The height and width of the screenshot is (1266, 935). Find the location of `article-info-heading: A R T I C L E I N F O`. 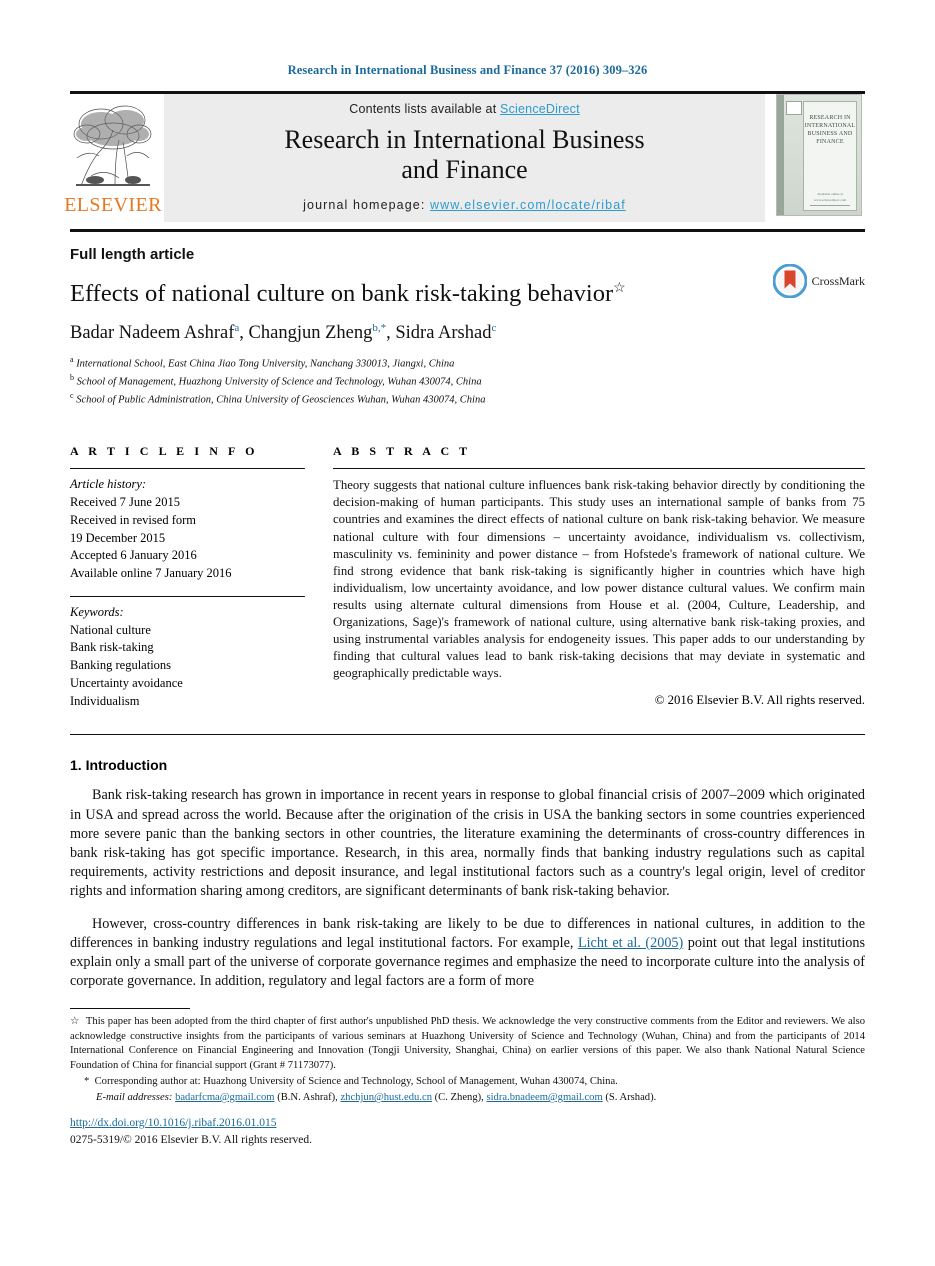

article-info-heading: A R T I C L E I N F O is located at coordinates (164, 451).